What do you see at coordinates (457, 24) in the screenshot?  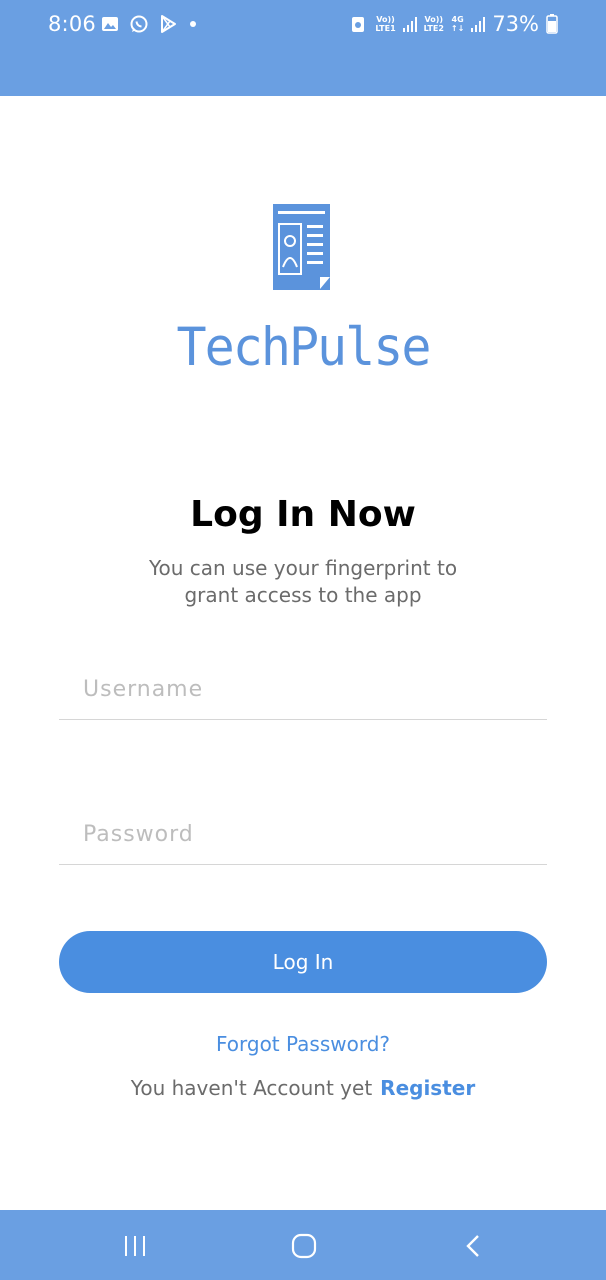 I see `network-type: 4G ↑↓` at bounding box center [457, 24].